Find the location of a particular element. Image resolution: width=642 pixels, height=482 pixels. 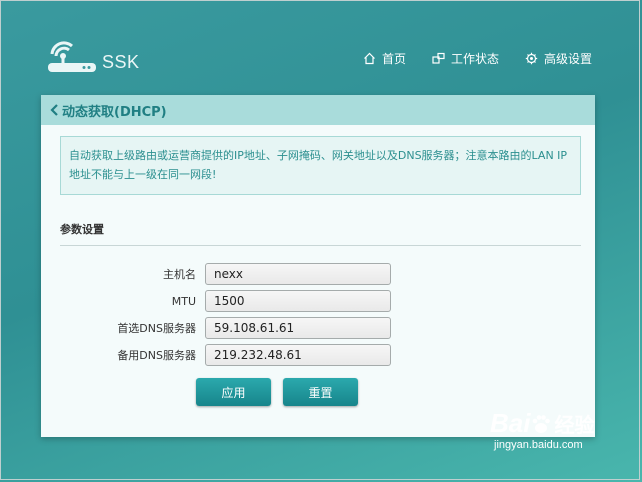

watermark-brand: Bai 经验 is located at coordinates (550, 423).